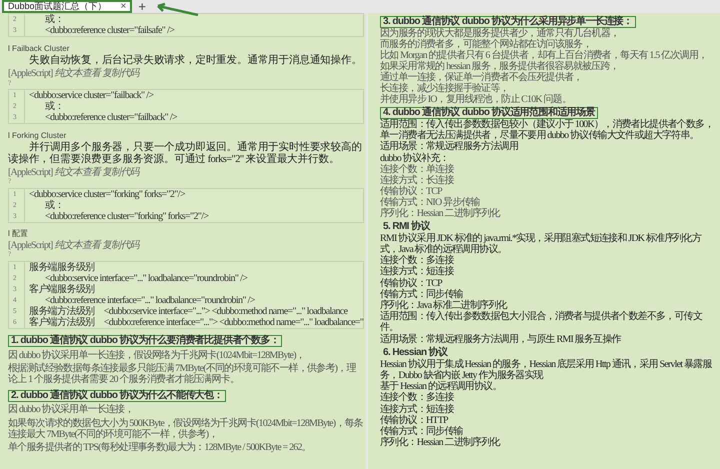 The image size is (720, 469). I want to click on text-line: 适用场景：常规远程服务方法调用，与原生 RMI 服务互操作, so click(501, 339).